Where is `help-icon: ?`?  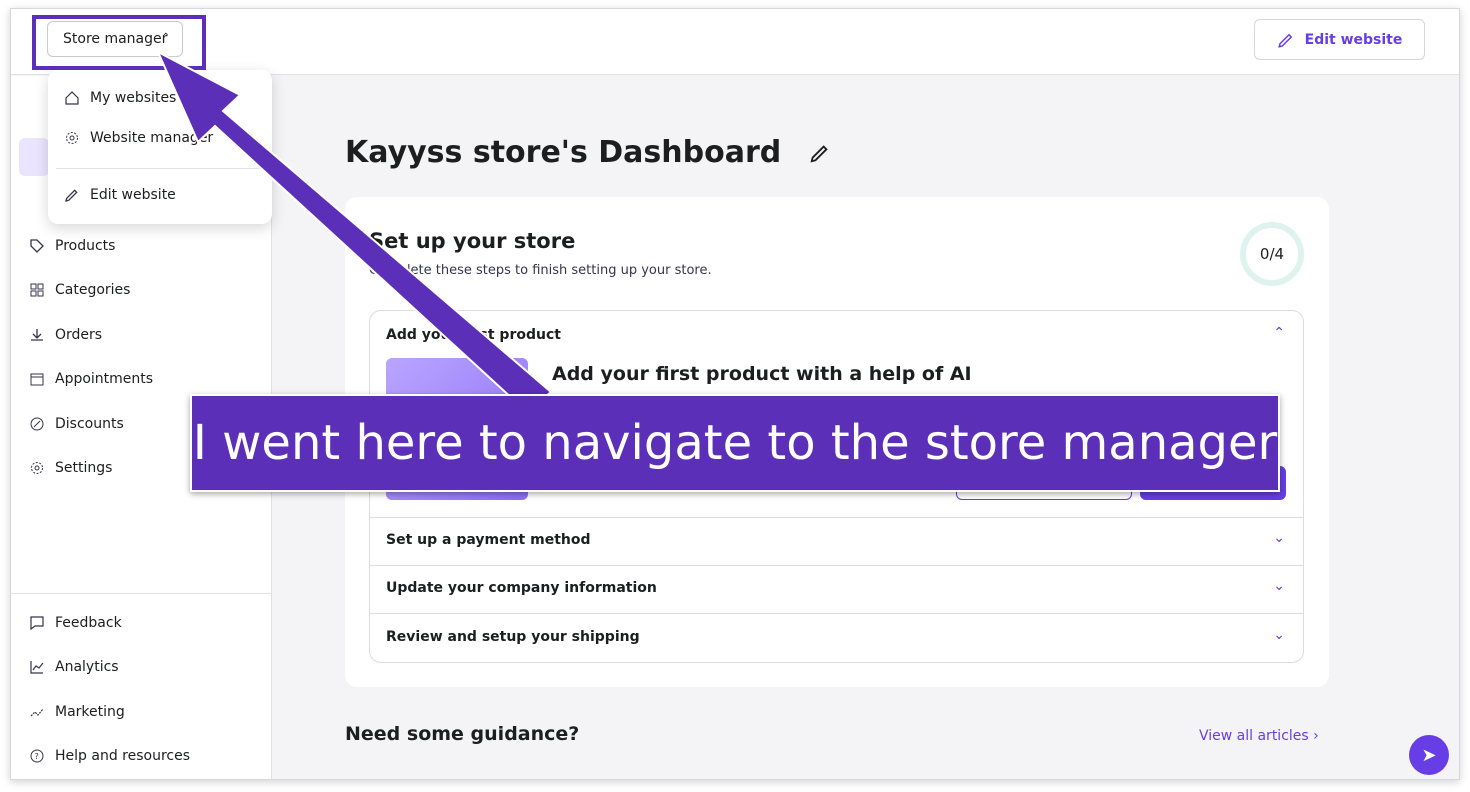 help-icon: ? is located at coordinates (37, 756).